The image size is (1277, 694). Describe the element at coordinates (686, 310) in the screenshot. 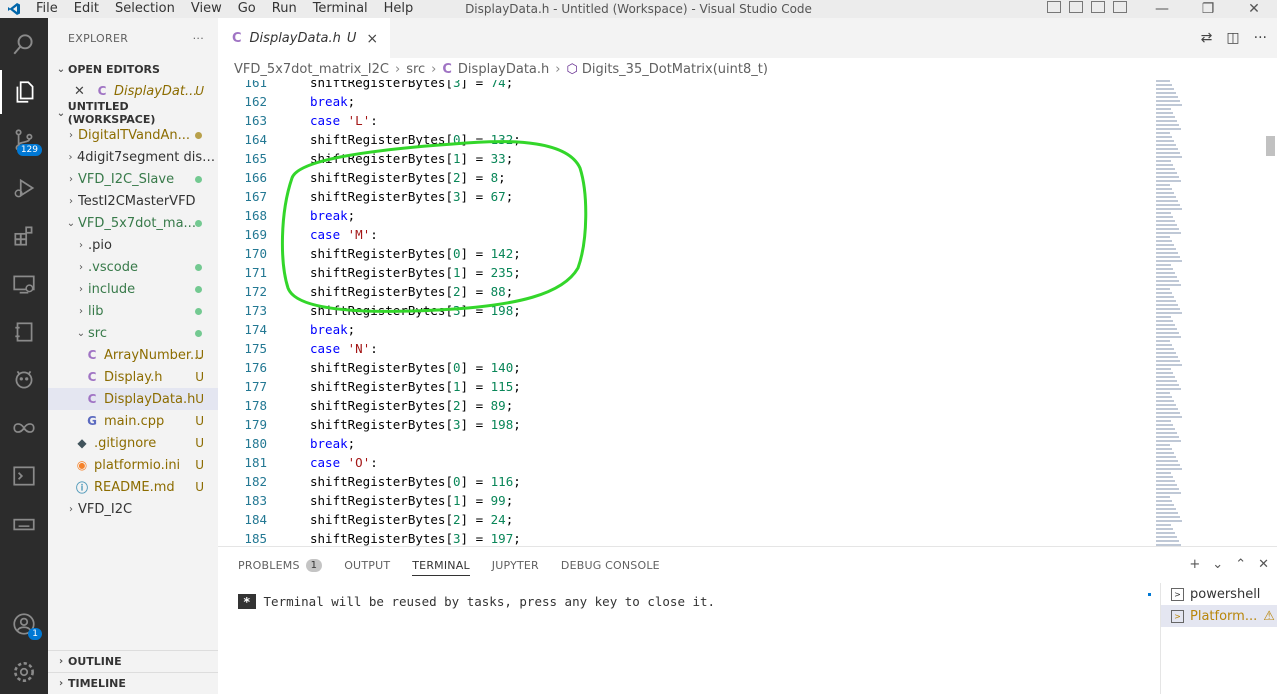

I see `code-line: 173 shiftRegisterBytes[3] = 198;` at that location.